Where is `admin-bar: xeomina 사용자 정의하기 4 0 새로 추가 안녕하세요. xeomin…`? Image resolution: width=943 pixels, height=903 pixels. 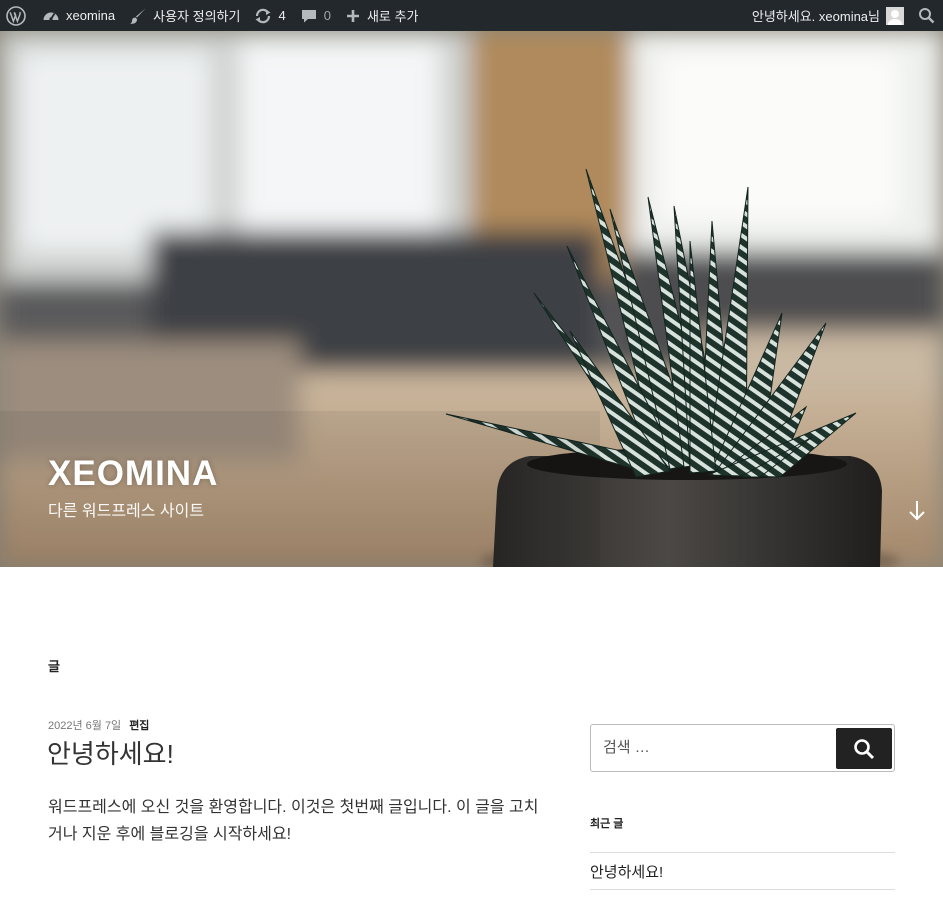 admin-bar: xeomina 사용자 정의하기 4 0 새로 추가 안녕하세요. xeomin… is located at coordinates (471, 15).